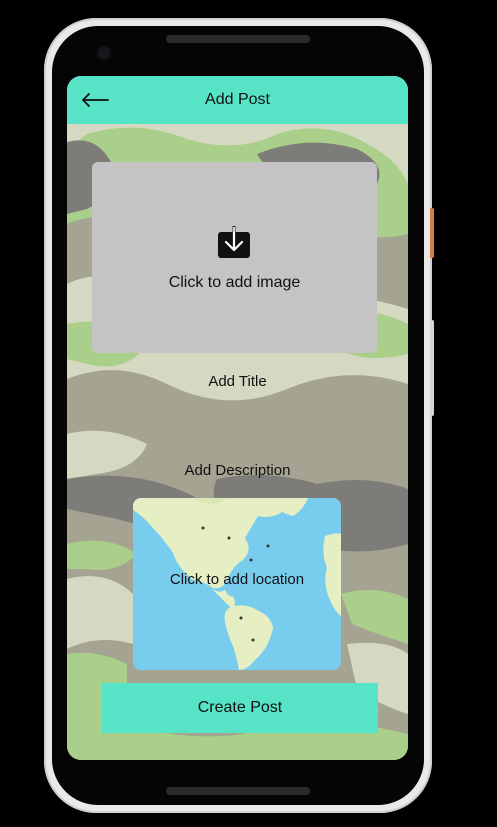 This screenshot has width=497, height=827. I want to click on volume-button, so click(432, 368).